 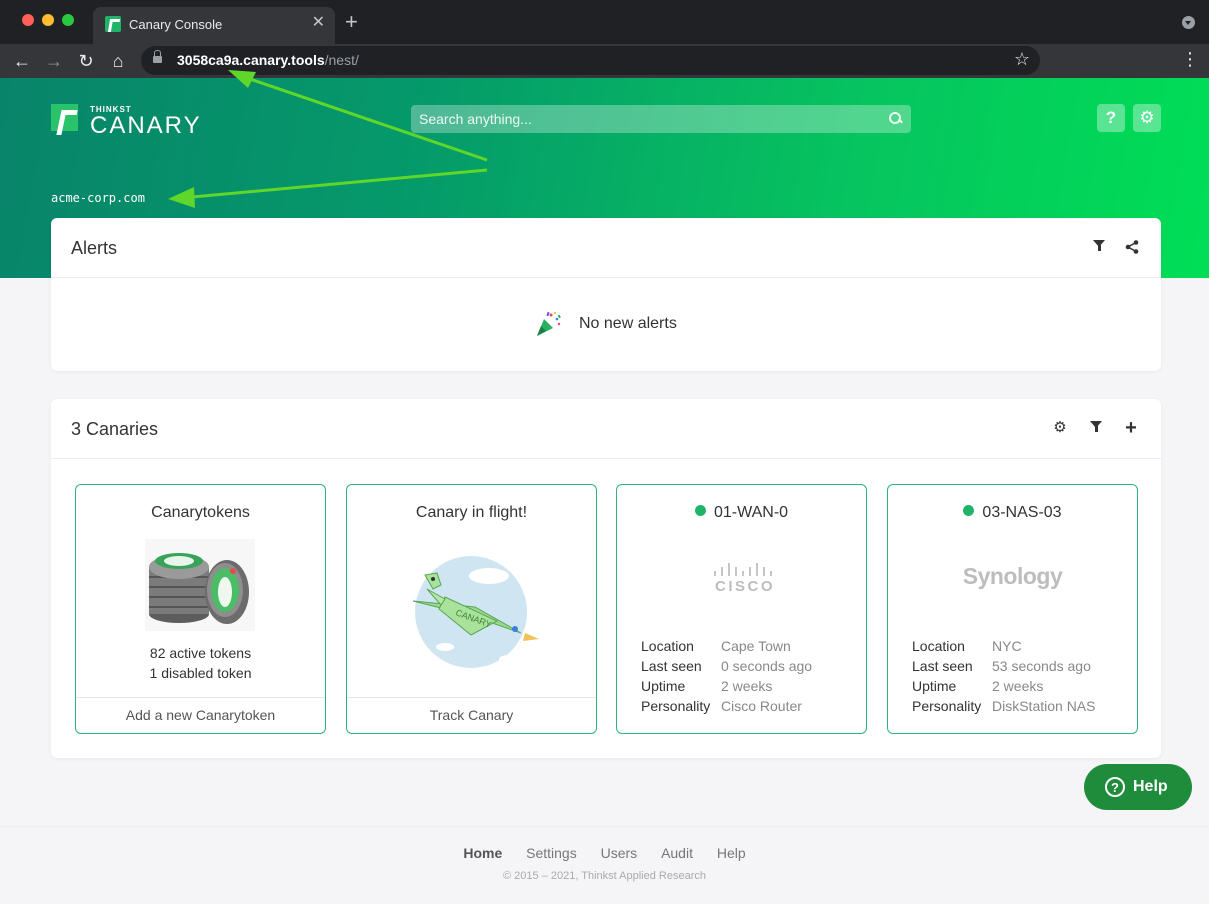 I want to click on alerts-title: Alerts, so click(x=94, y=248).